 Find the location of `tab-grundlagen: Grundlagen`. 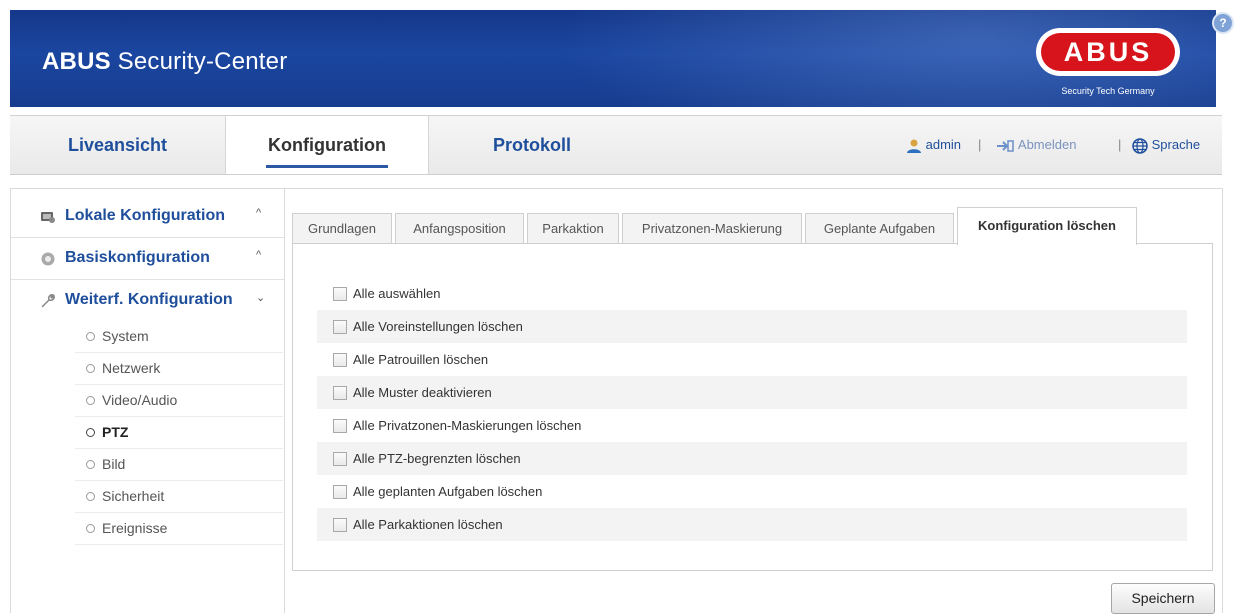

tab-grundlagen: Grundlagen is located at coordinates (342, 228).